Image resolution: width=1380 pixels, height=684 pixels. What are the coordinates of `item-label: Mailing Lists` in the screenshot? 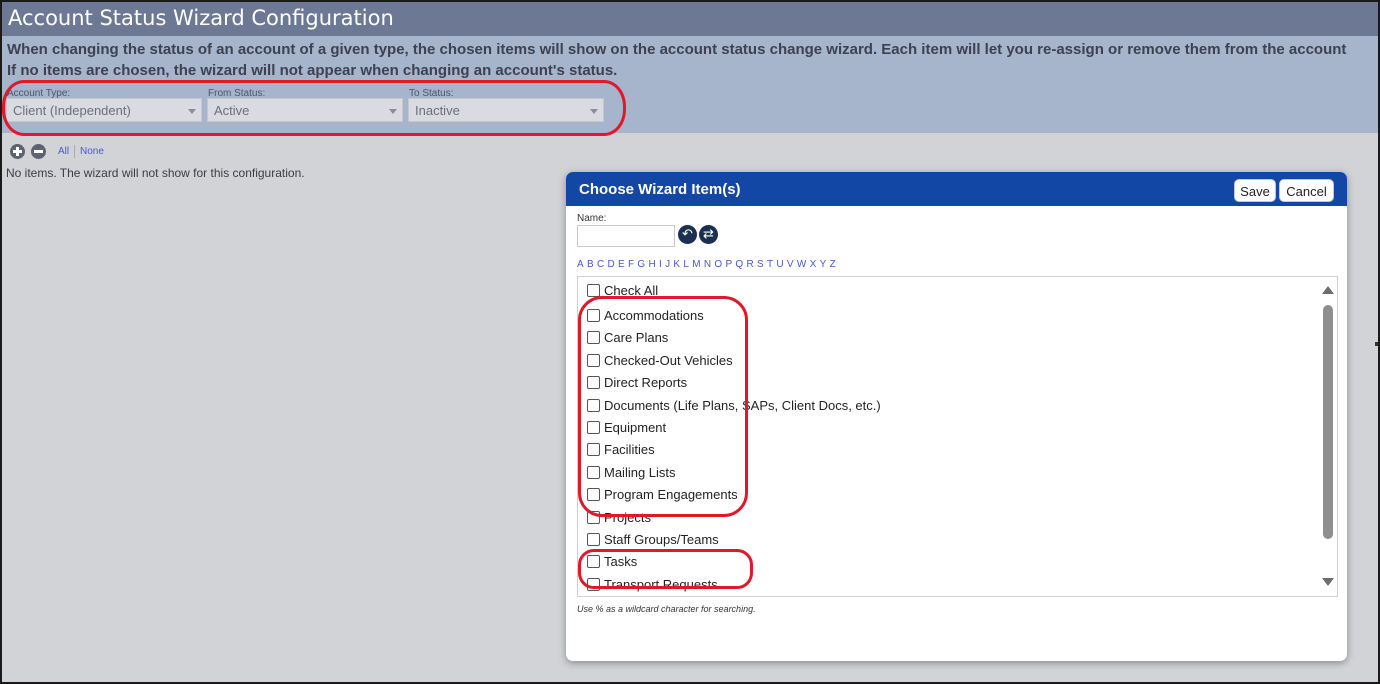 It's located at (640, 472).